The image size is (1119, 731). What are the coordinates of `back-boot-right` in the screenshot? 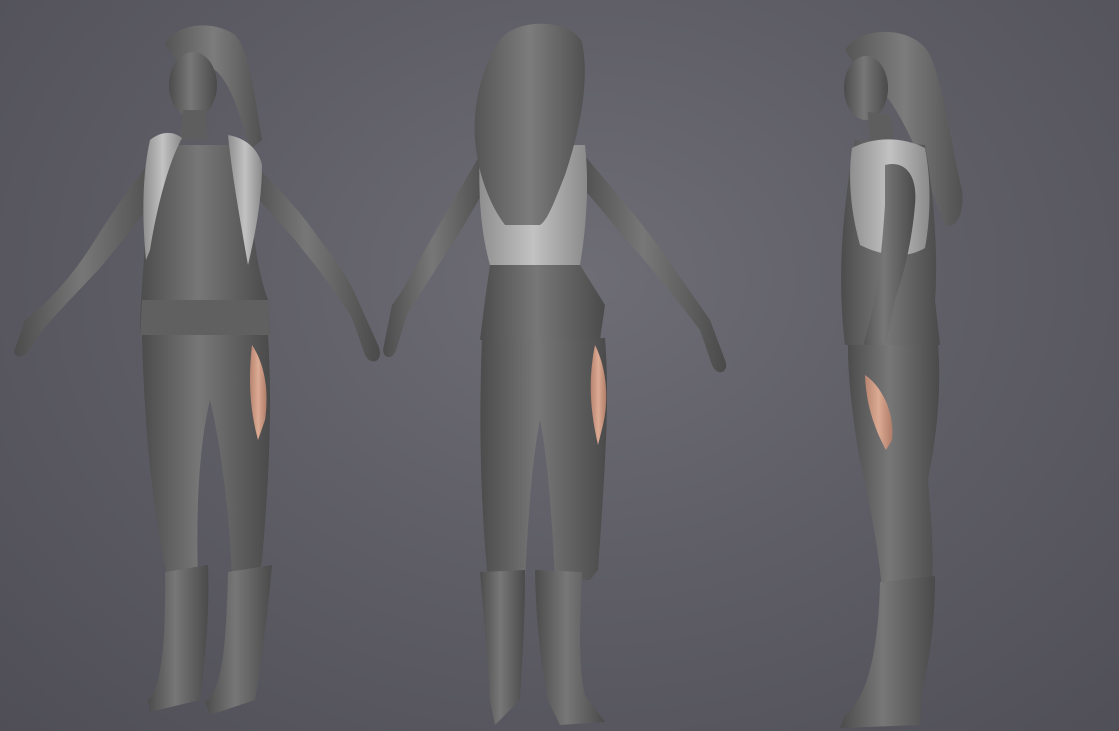 It's located at (570, 647).